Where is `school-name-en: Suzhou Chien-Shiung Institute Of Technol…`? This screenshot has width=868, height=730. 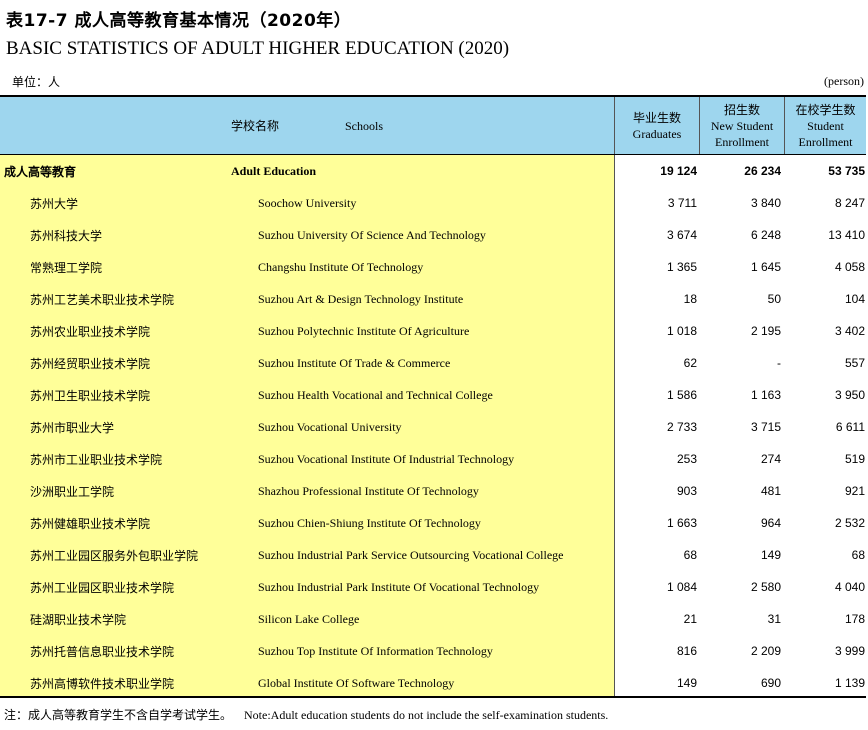 school-name-en: Suzhou Chien-Shiung Institute Of Technol… is located at coordinates (369, 523).